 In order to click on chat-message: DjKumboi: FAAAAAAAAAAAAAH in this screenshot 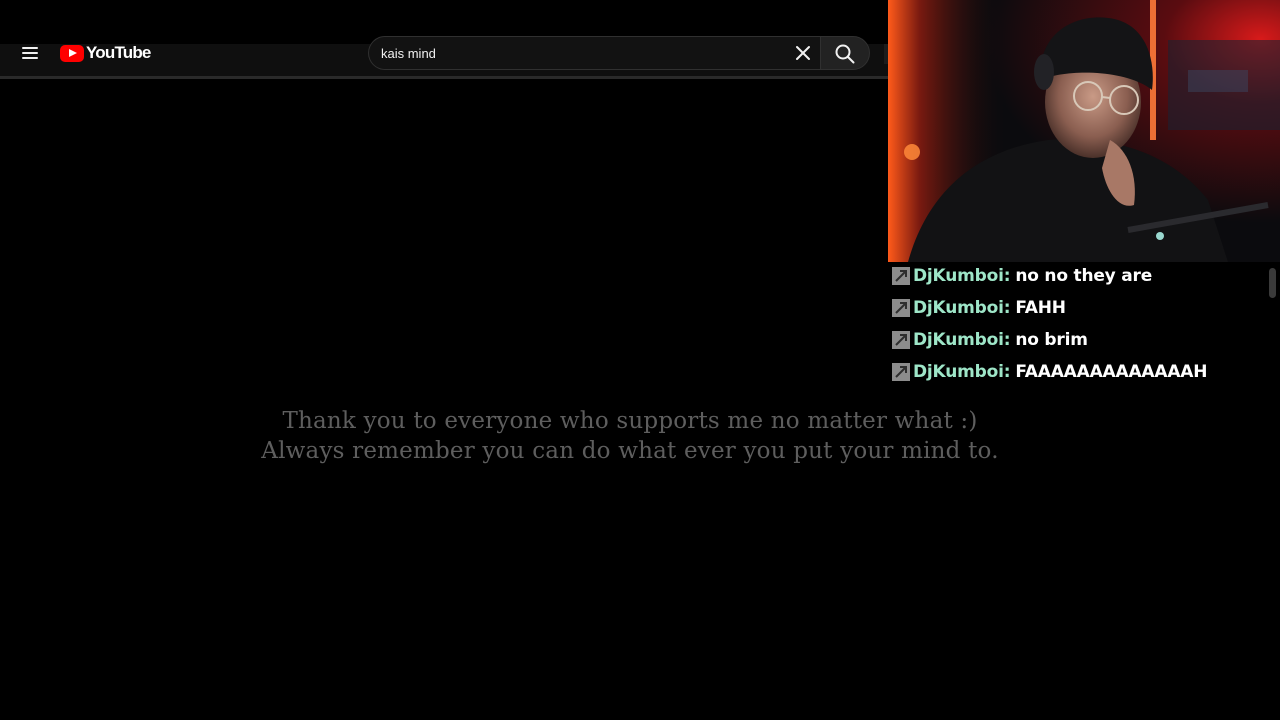, I will do `click(1049, 372)`.